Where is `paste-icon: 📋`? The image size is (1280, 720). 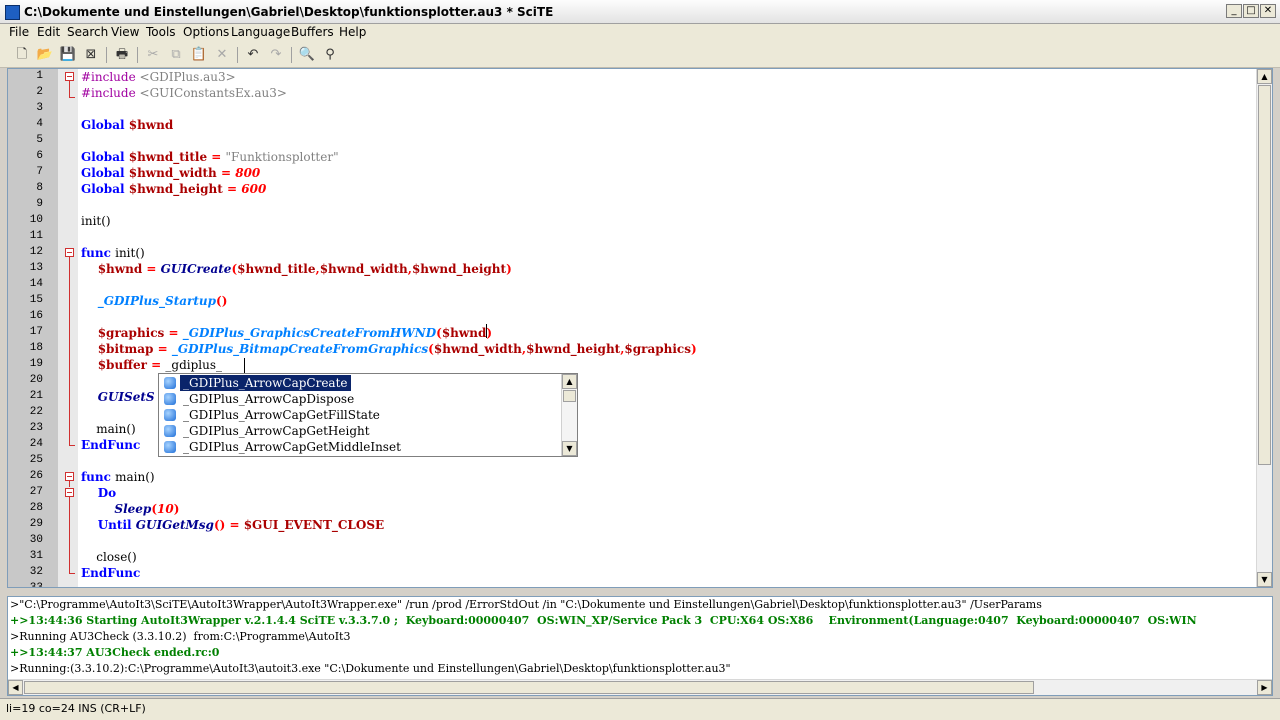
paste-icon: 📋 is located at coordinates (199, 55).